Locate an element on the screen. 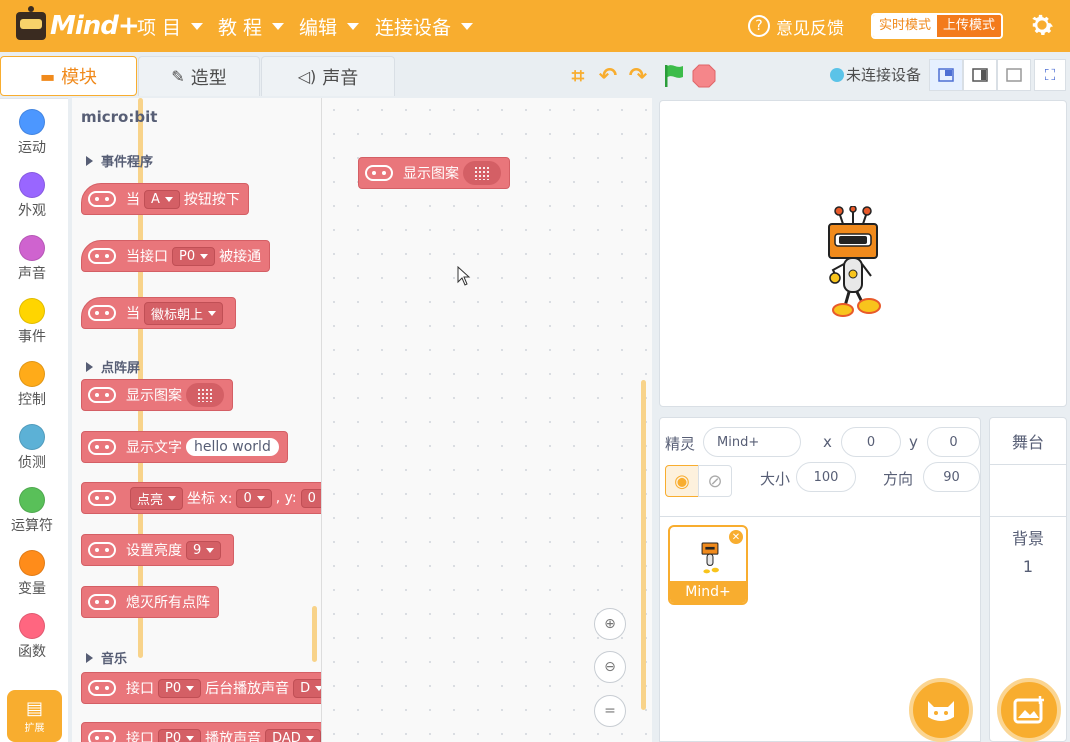 The height and width of the screenshot is (742, 1070). block-clear-matrix: 熄灭所有点阵 is located at coordinates (150, 602).